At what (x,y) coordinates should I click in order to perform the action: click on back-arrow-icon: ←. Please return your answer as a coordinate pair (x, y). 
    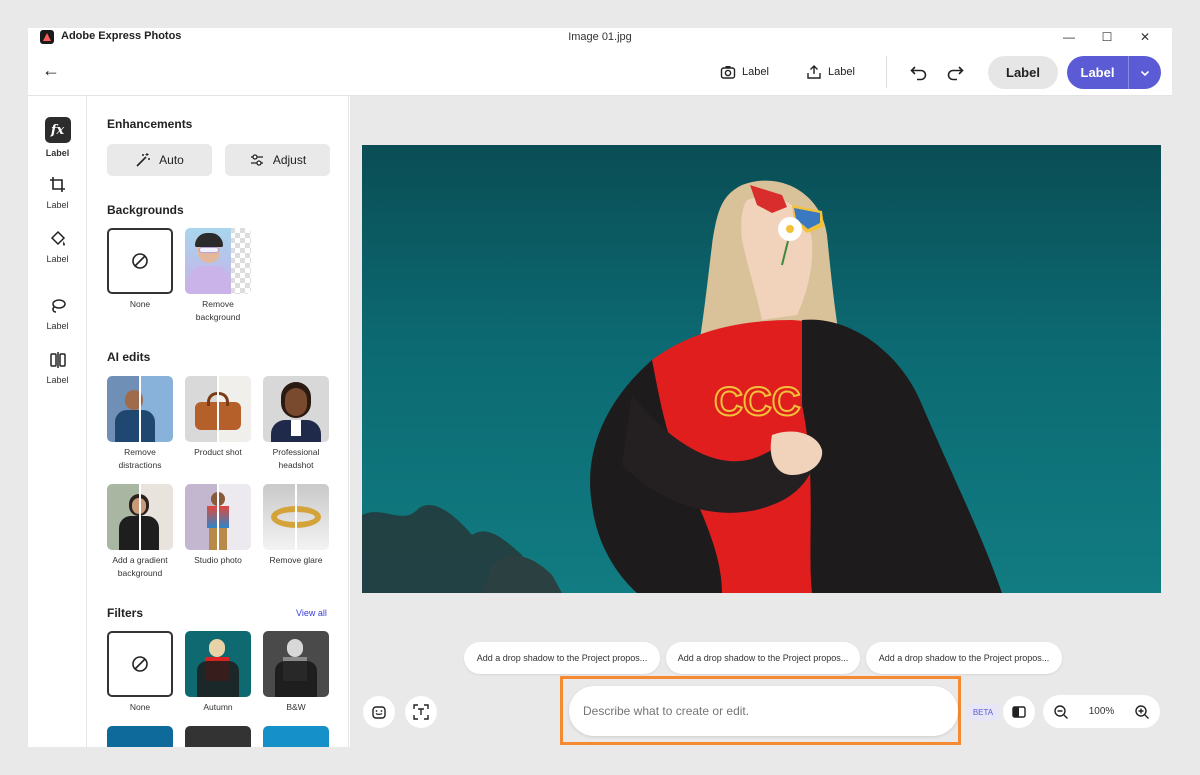
    Looking at the image, I should click on (51, 70).